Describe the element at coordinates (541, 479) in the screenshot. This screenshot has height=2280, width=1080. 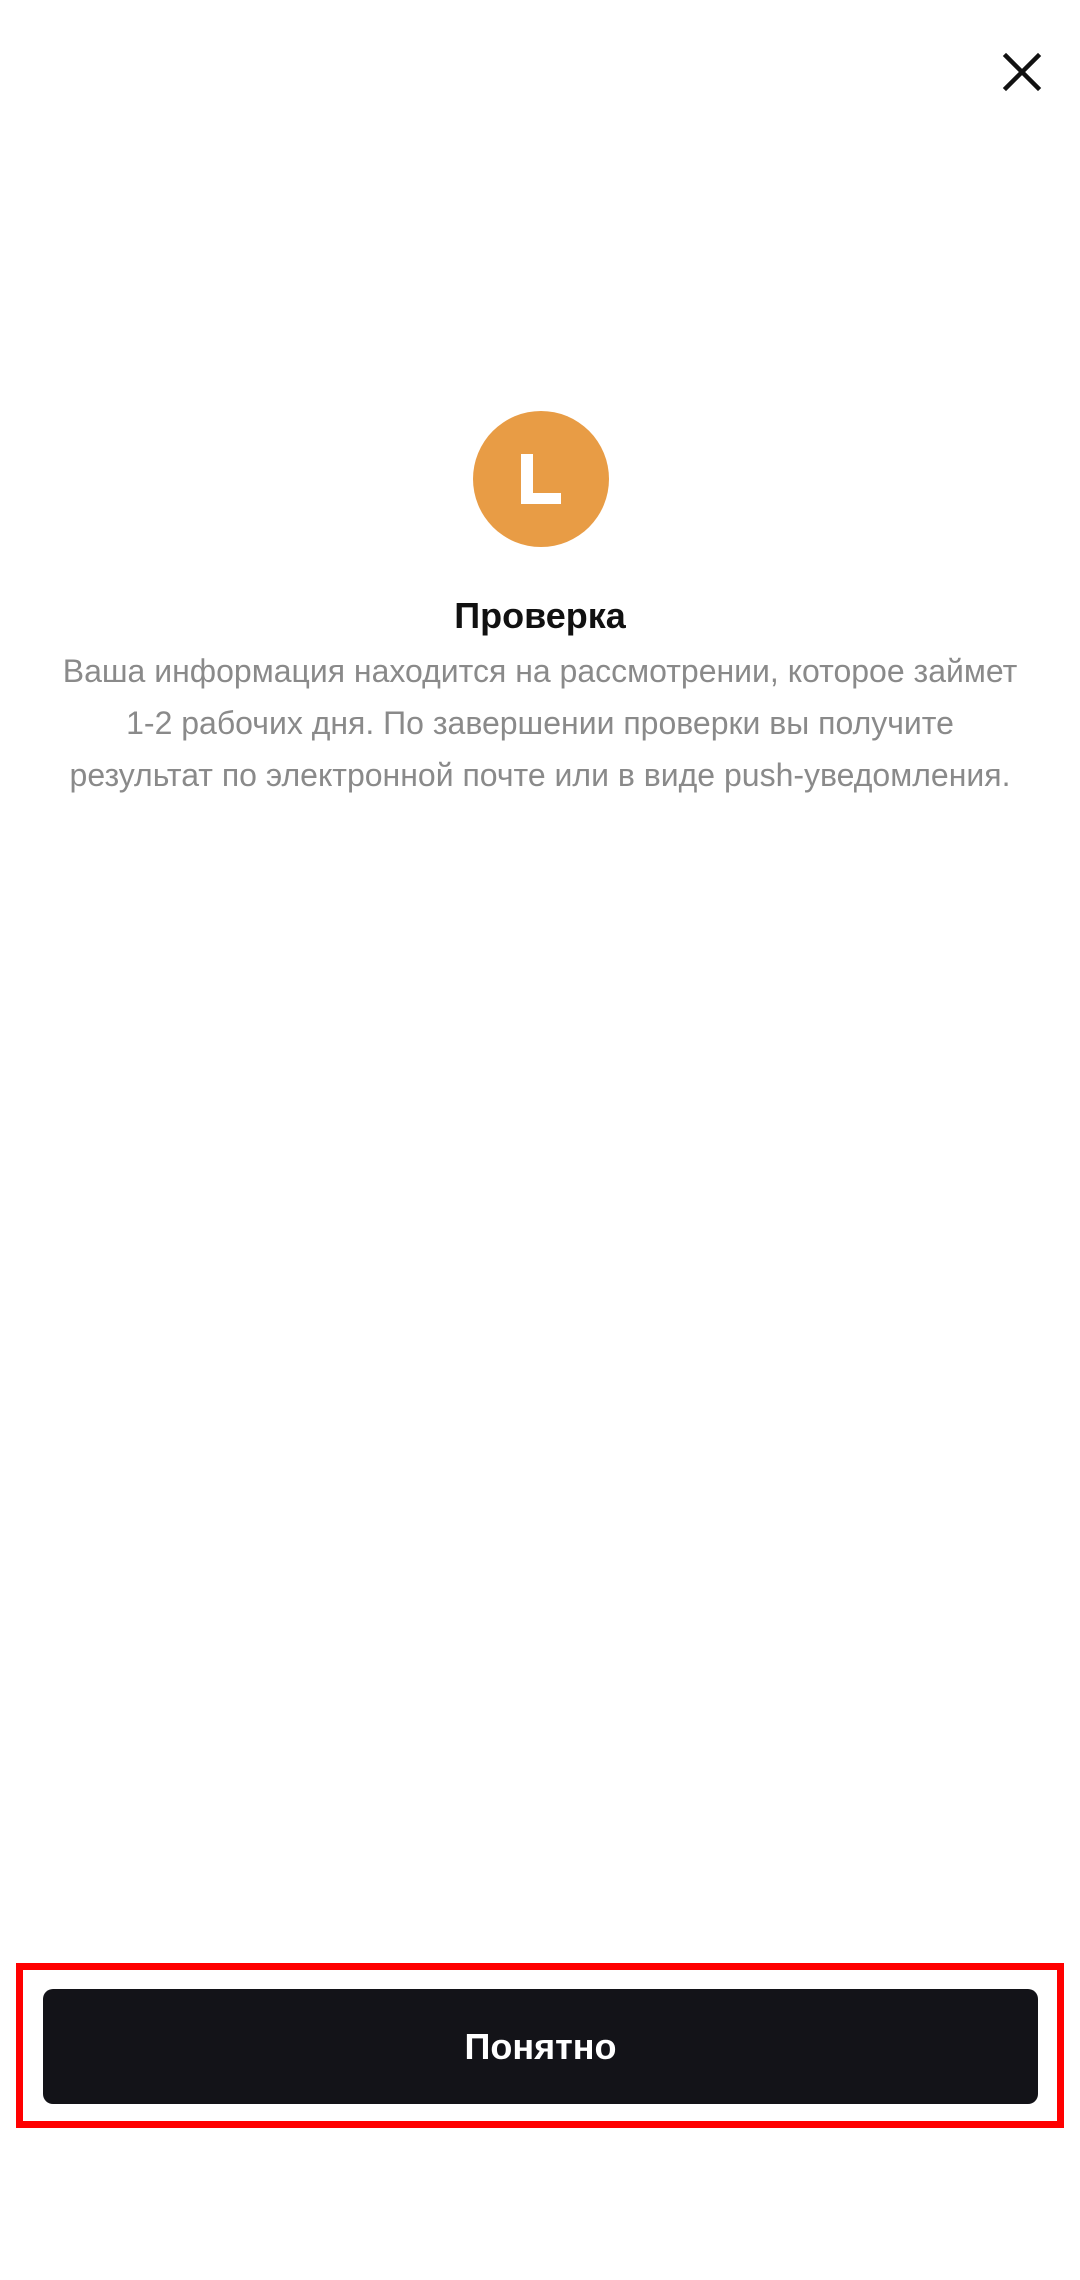
I see `verification-pending-icon` at that location.